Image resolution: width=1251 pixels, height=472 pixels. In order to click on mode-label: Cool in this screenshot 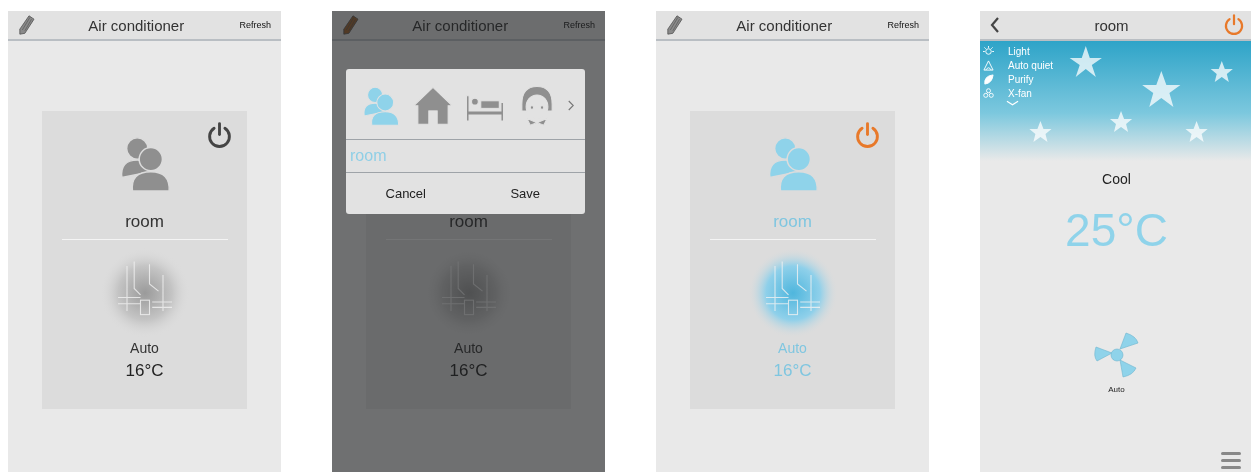, I will do `click(1116, 179)`.